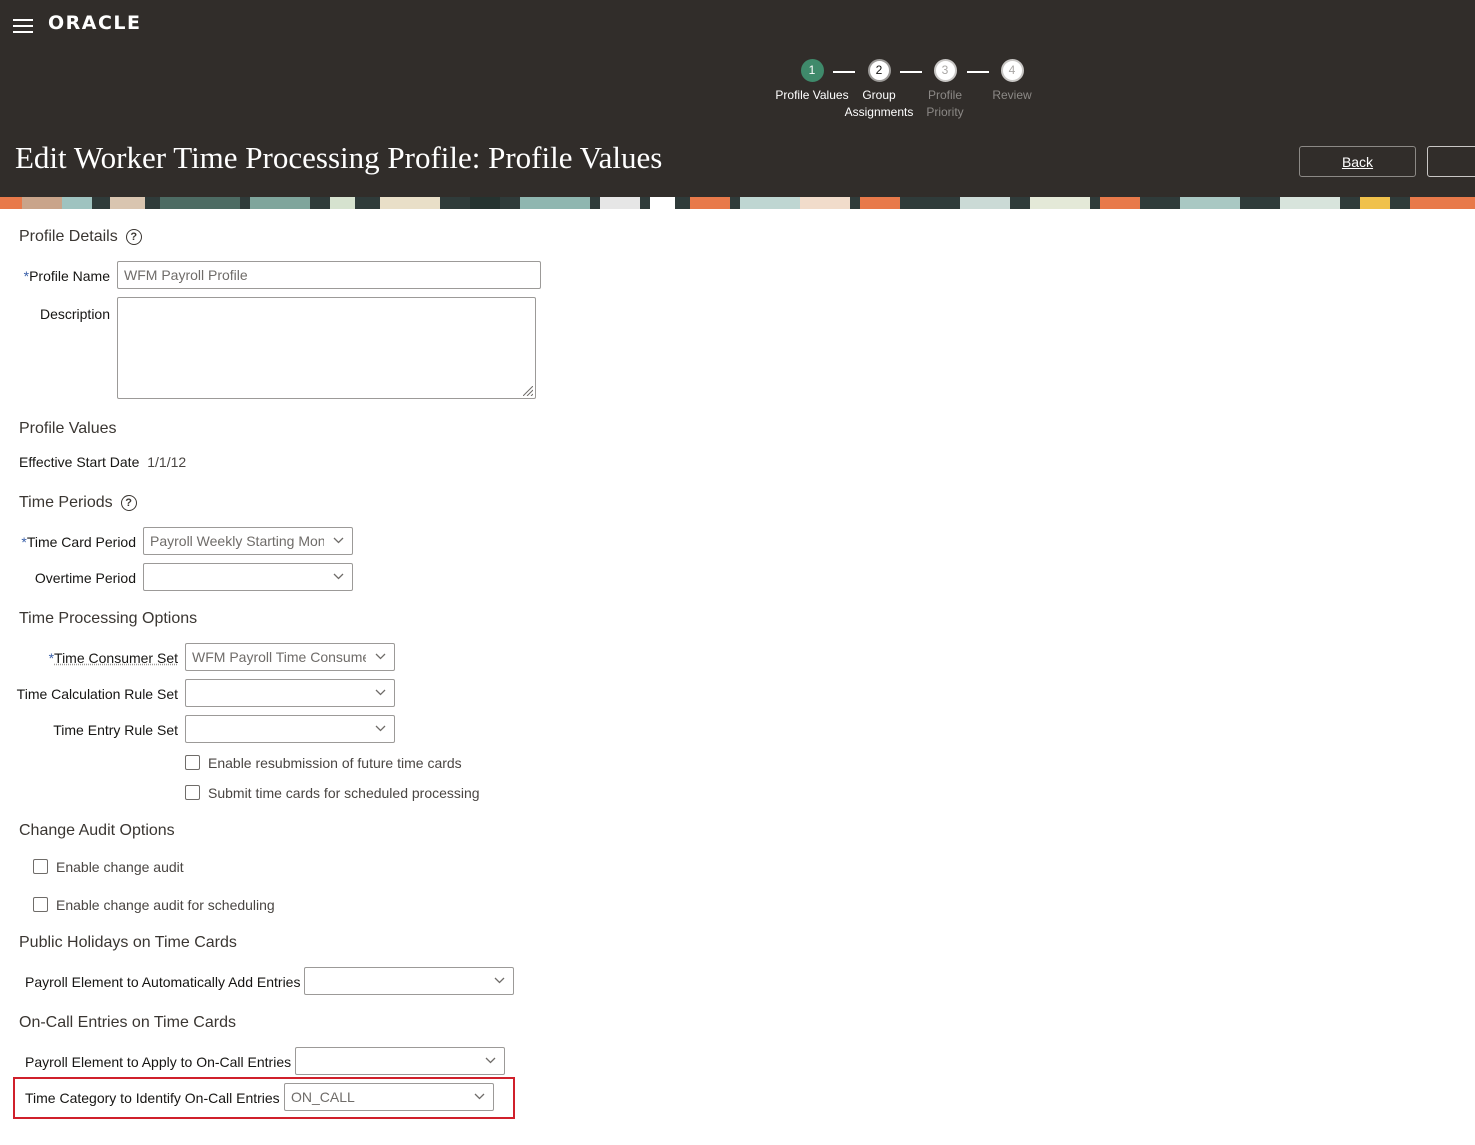 Image resolution: width=1475 pixels, height=1145 pixels. What do you see at coordinates (945, 70) in the screenshot?
I see `step-number: 3` at bounding box center [945, 70].